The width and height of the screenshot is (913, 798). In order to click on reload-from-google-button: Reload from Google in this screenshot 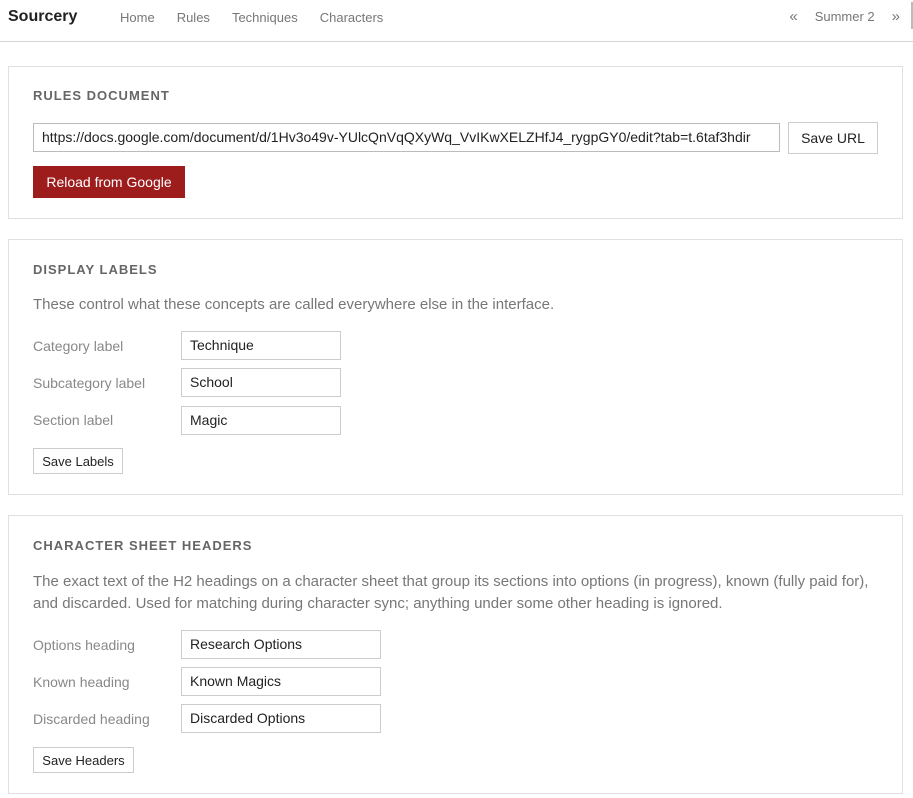, I will do `click(109, 182)`.